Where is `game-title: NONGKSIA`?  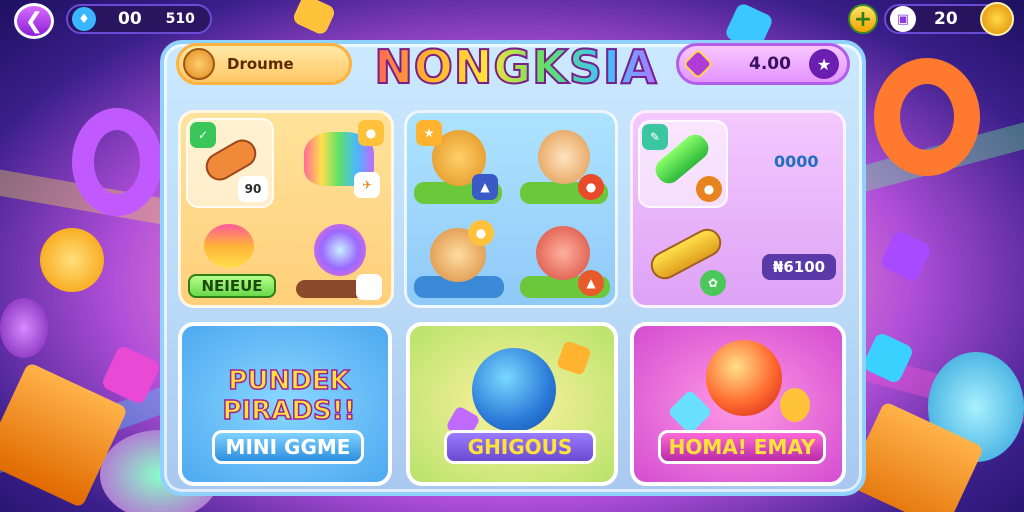 game-title: NONGKSIA is located at coordinates (516, 67).